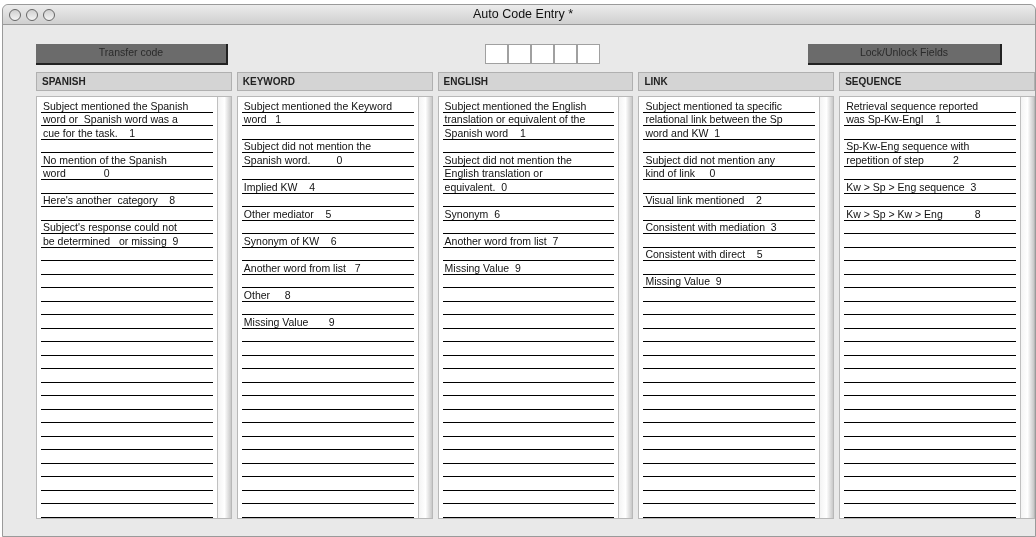  What do you see at coordinates (704, 254) in the screenshot?
I see `code-line: Consistent with direct 5` at bounding box center [704, 254].